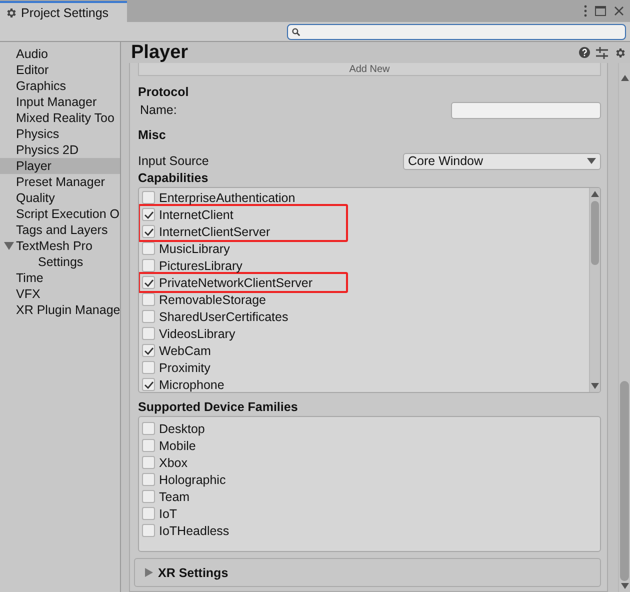 The height and width of the screenshot is (592, 630). Describe the element at coordinates (182, 429) in the screenshot. I see `checkbox-label: Desktop` at that location.